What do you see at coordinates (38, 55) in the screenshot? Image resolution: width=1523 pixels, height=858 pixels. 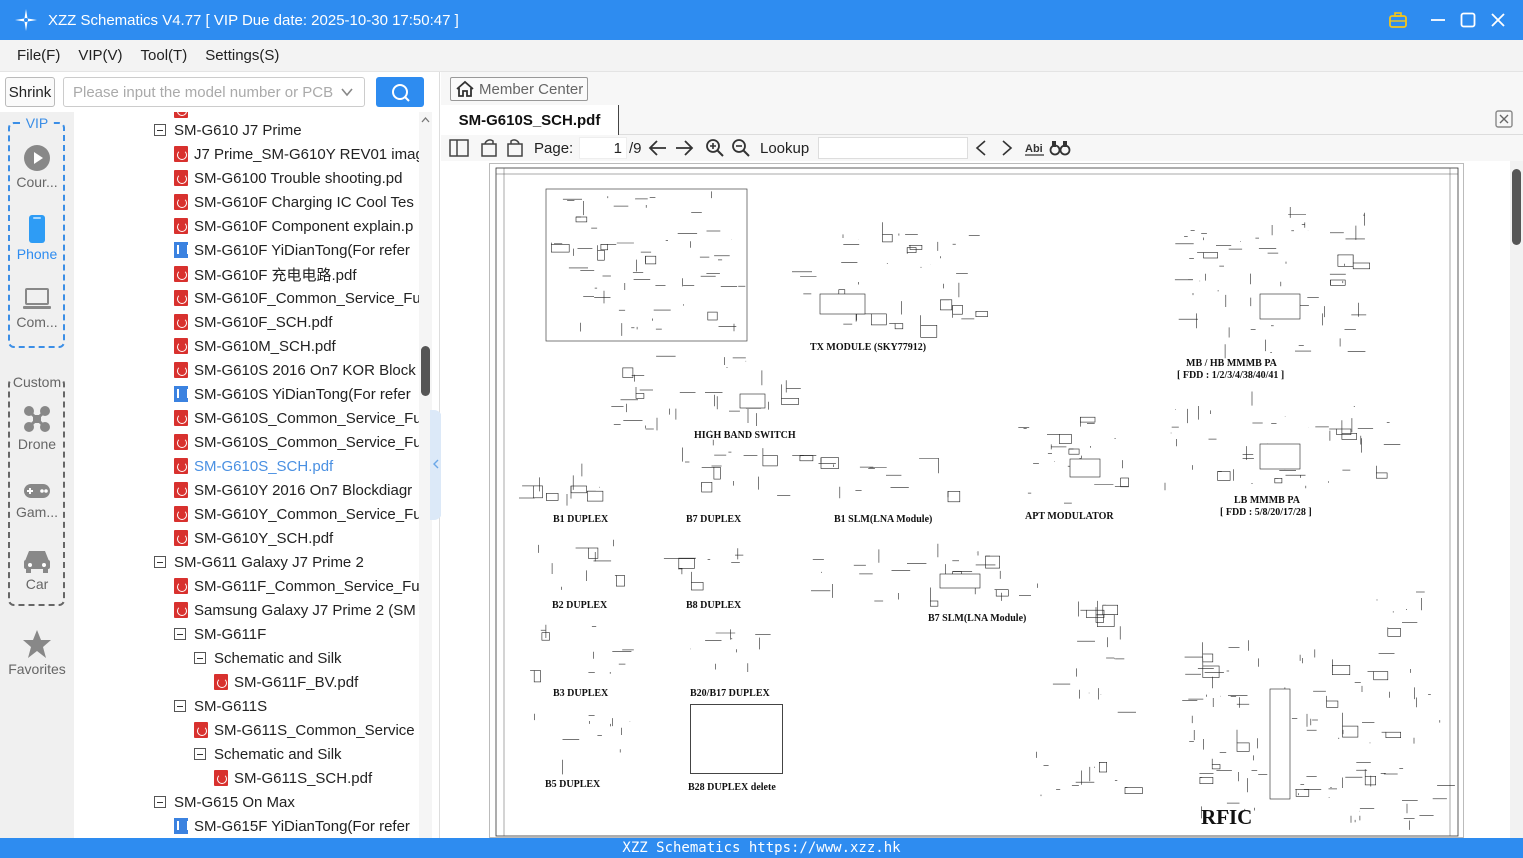 I see `menu-file: File(F)` at bounding box center [38, 55].